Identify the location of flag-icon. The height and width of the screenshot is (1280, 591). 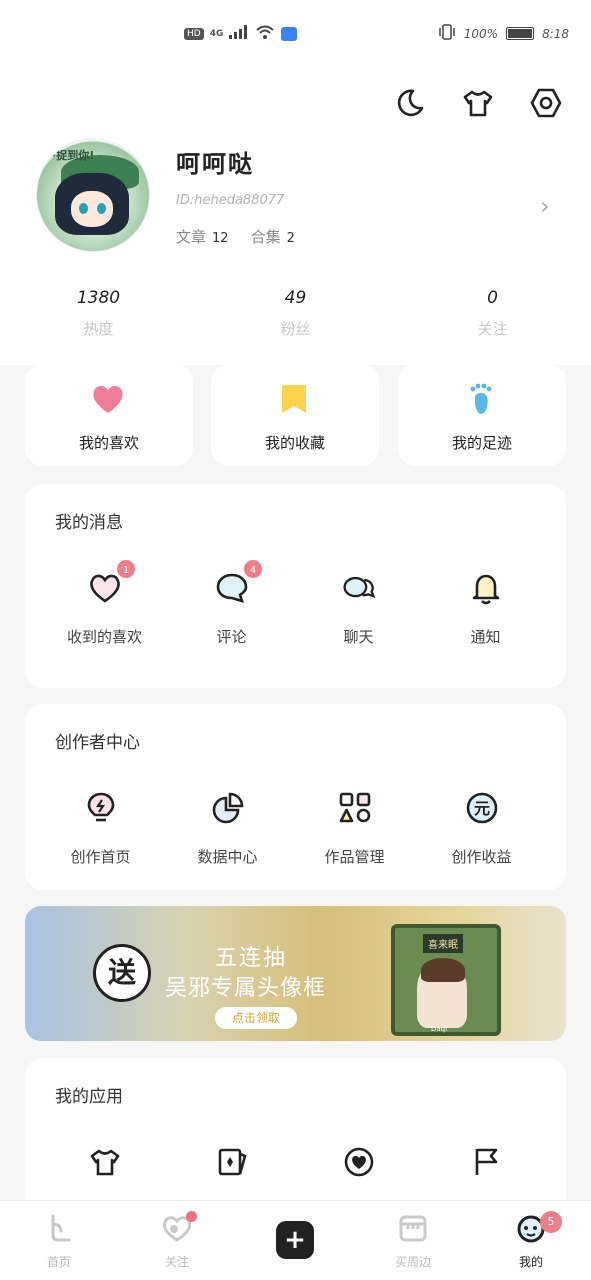
(486, 1161).